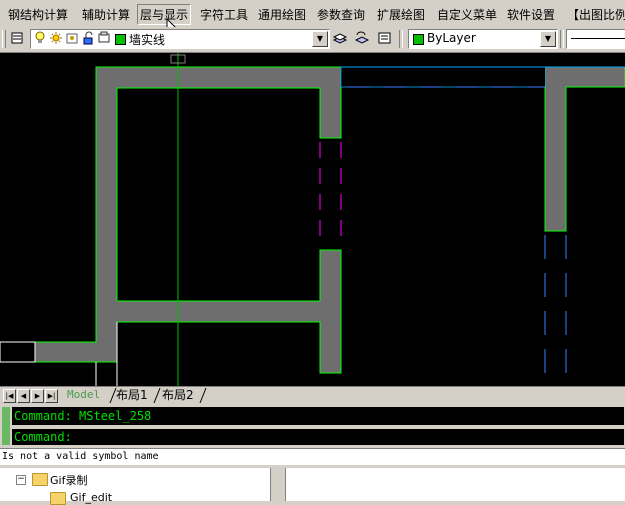  I want to click on tab-dividers, so click(158, 395).